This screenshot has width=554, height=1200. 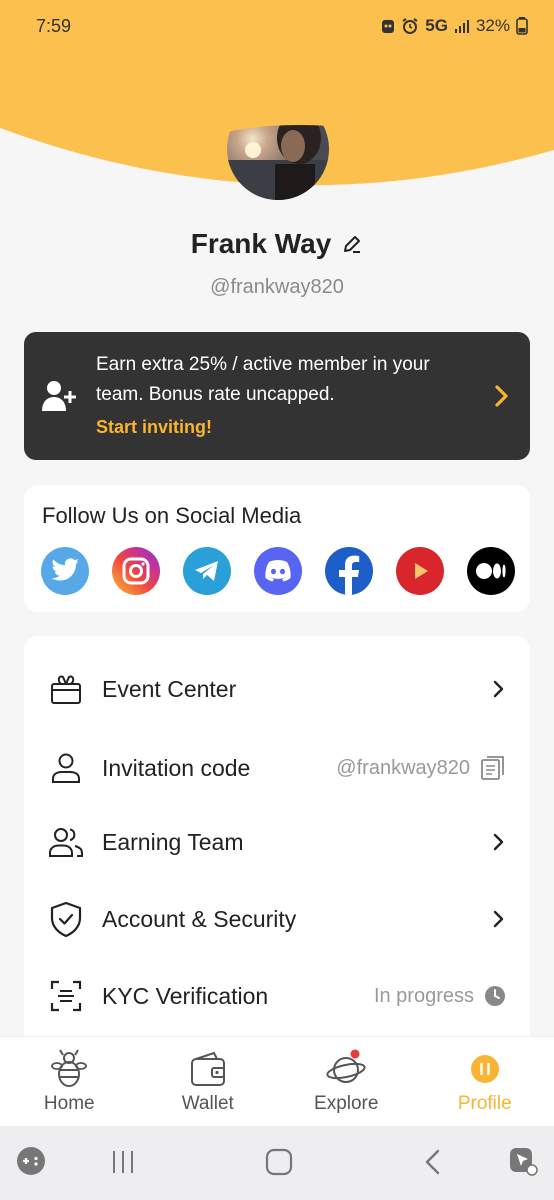 What do you see at coordinates (388, 26) in the screenshot?
I see `notification-icon` at bounding box center [388, 26].